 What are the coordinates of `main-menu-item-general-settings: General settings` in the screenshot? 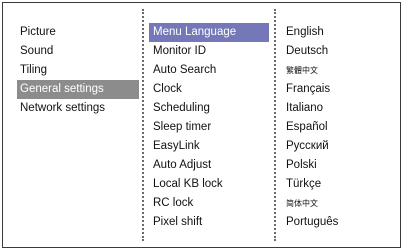 It's located at (78, 89).